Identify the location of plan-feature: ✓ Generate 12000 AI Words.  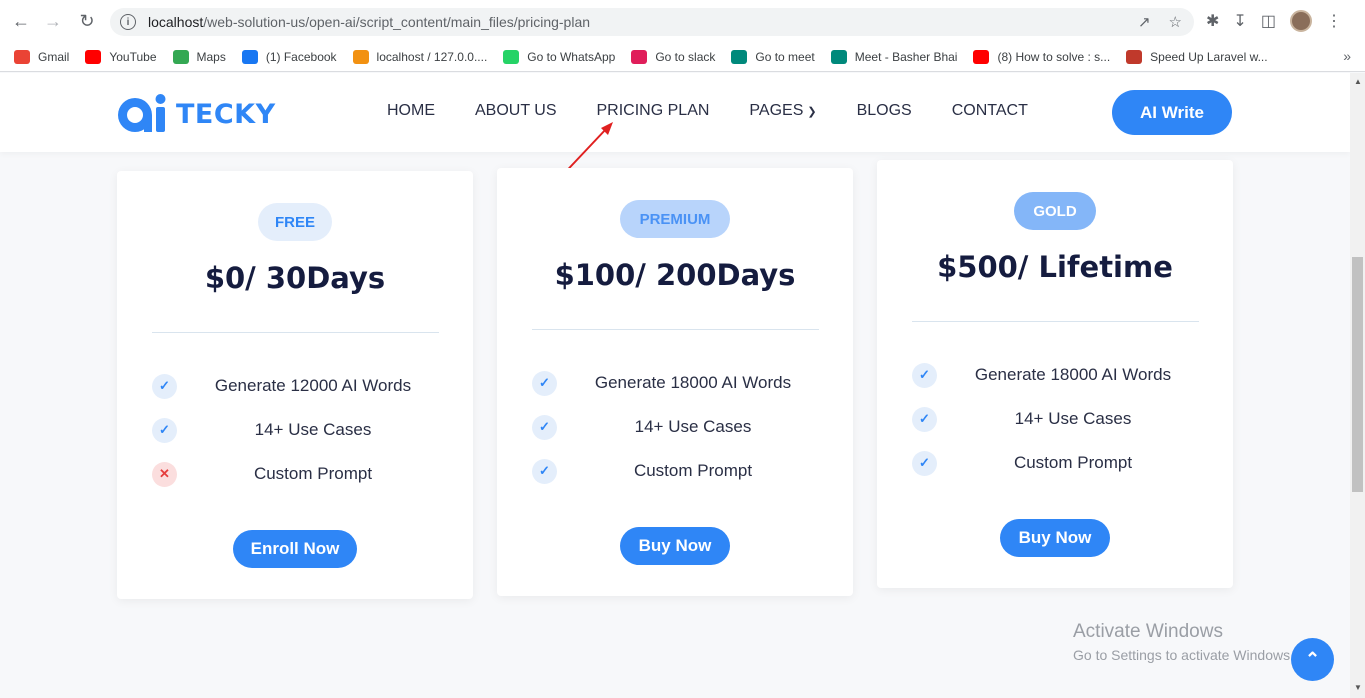
(295, 386).